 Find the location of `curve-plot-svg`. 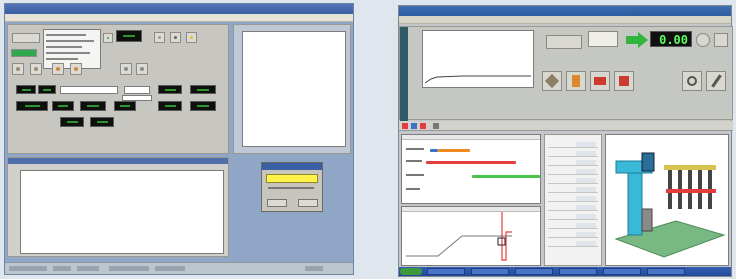

curve-plot-svg is located at coordinates (459, 236).